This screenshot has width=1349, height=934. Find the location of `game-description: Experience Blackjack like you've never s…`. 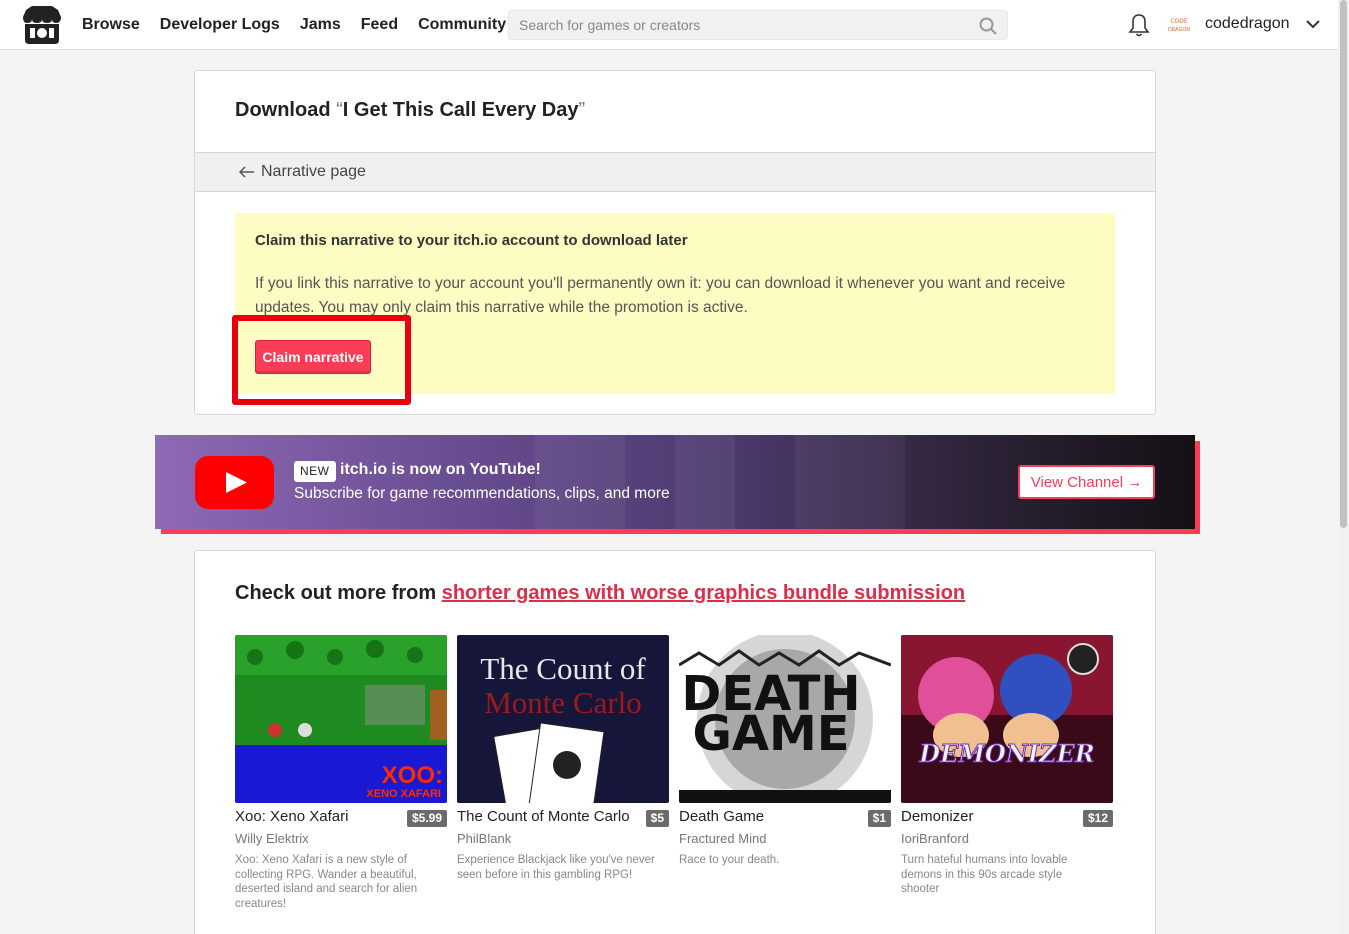

game-description: Experience Blackjack like you've never s… is located at coordinates (556, 867).